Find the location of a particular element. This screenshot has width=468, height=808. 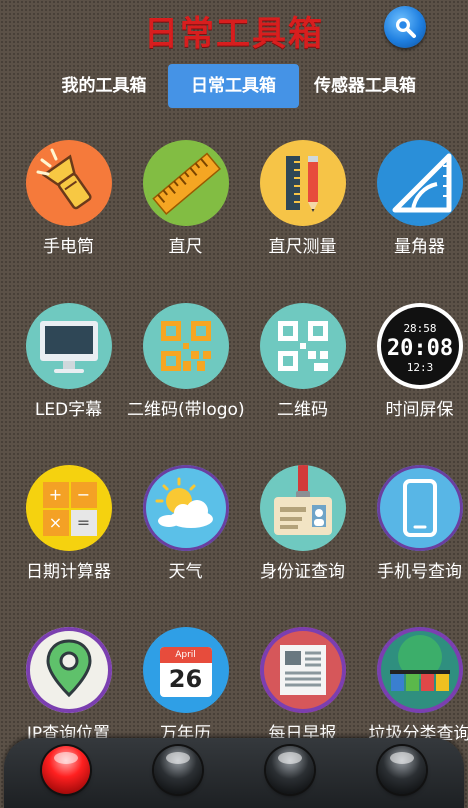

tool-qr-logo: 二维码(带logo) is located at coordinates (186, 361).